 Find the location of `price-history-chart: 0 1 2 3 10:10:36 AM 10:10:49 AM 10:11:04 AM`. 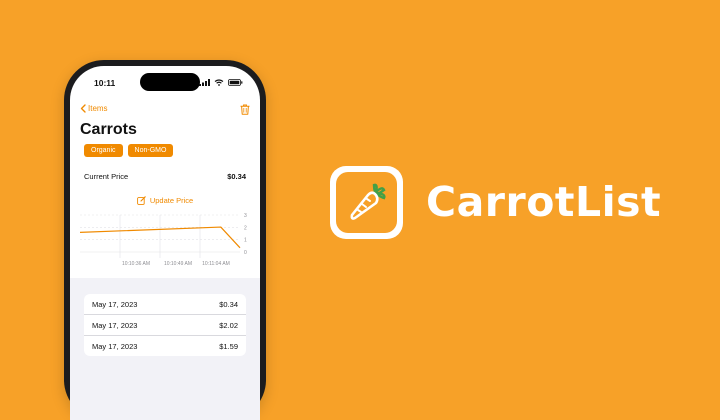

price-history-chart: 0 1 2 3 10:10:36 AM 10:10:49 AM 10:11:04 AM is located at coordinates (168, 241).